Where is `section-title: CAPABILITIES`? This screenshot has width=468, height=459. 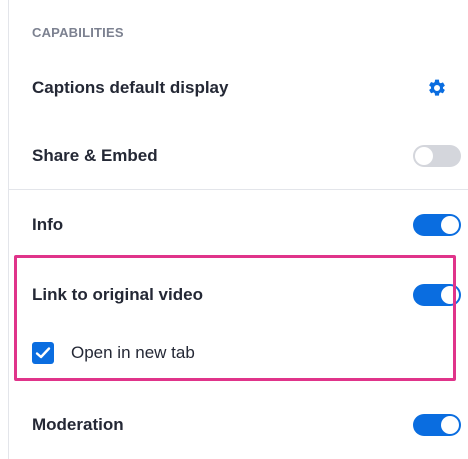
section-title: CAPABILITIES is located at coordinates (78, 32).